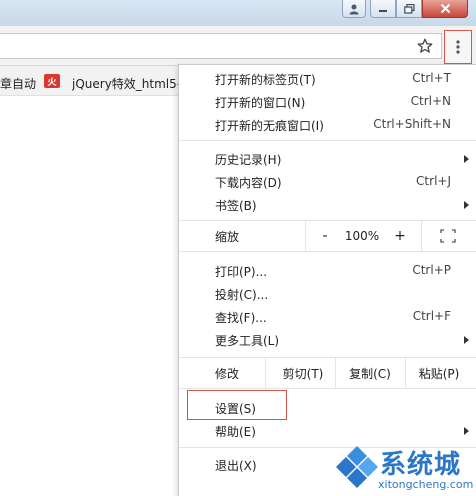 This screenshot has width=476, height=496. What do you see at coordinates (425, 46) in the screenshot?
I see `bookmark-star-icon` at bounding box center [425, 46].